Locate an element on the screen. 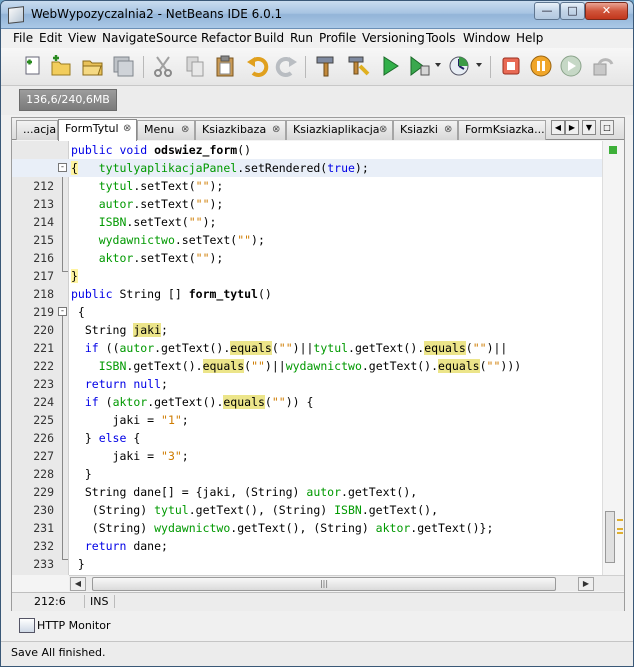 This screenshot has height=667, width=634. tab-ksiazkibaza: Ksiazkibaza ⊗ is located at coordinates (240, 130).